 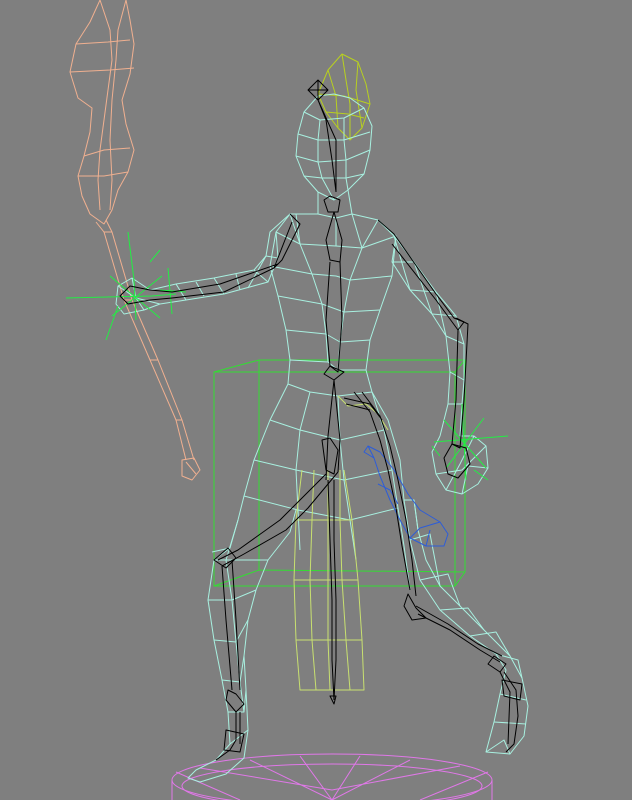 I want to click on dagger, so click(x=406, y=496).